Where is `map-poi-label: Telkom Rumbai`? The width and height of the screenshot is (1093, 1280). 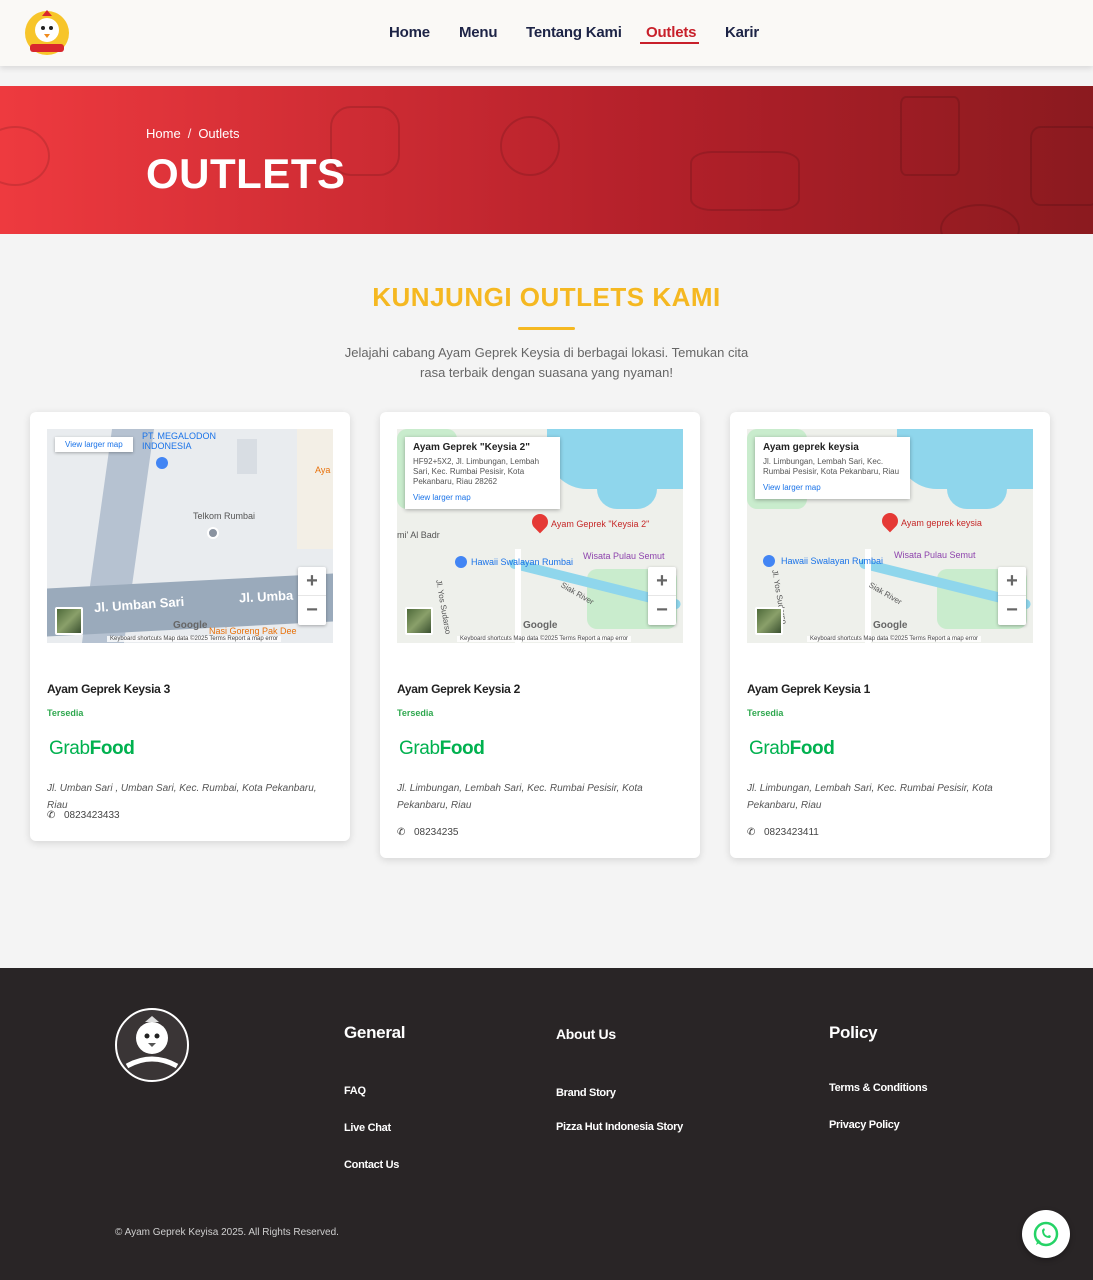 map-poi-label: Telkom Rumbai is located at coordinates (224, 516).